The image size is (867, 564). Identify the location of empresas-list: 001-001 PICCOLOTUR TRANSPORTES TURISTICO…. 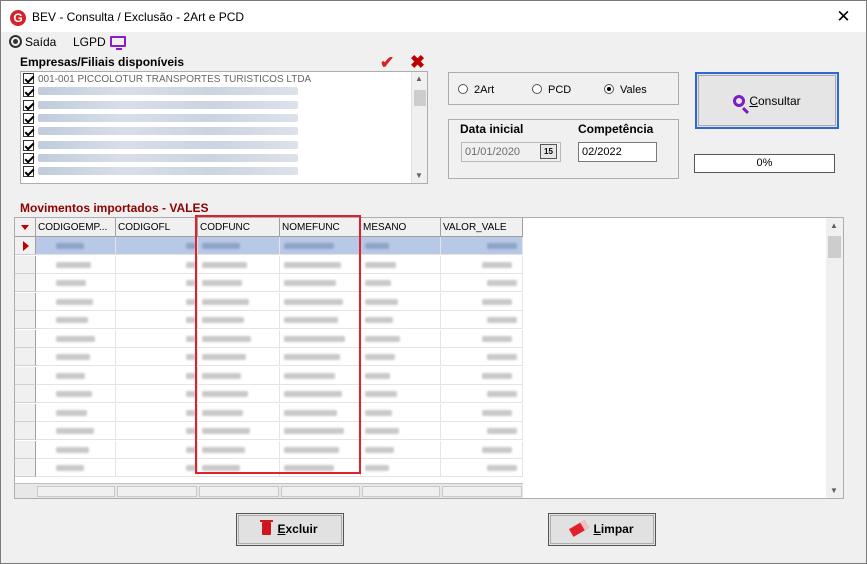
(224, 127).